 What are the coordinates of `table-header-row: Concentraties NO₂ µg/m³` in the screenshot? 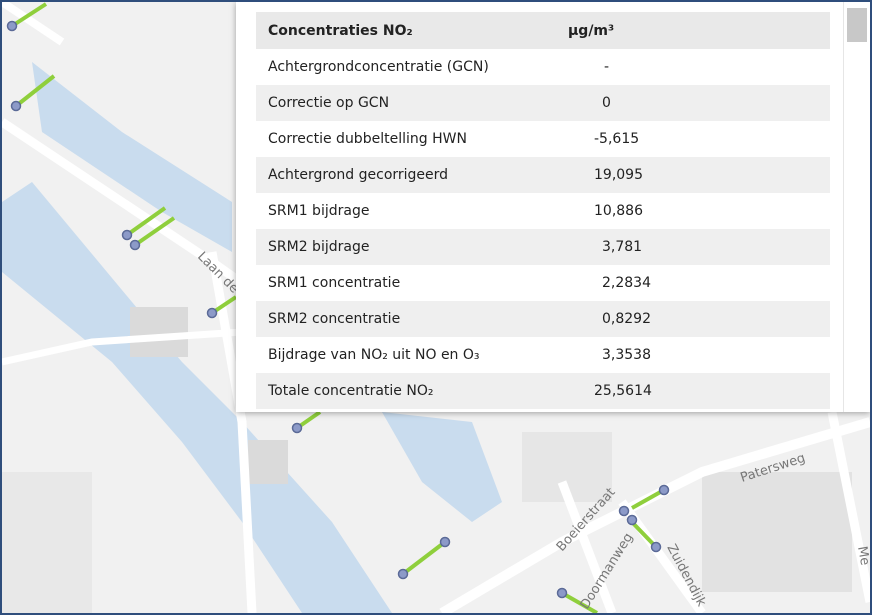 It's located at (543, 30).